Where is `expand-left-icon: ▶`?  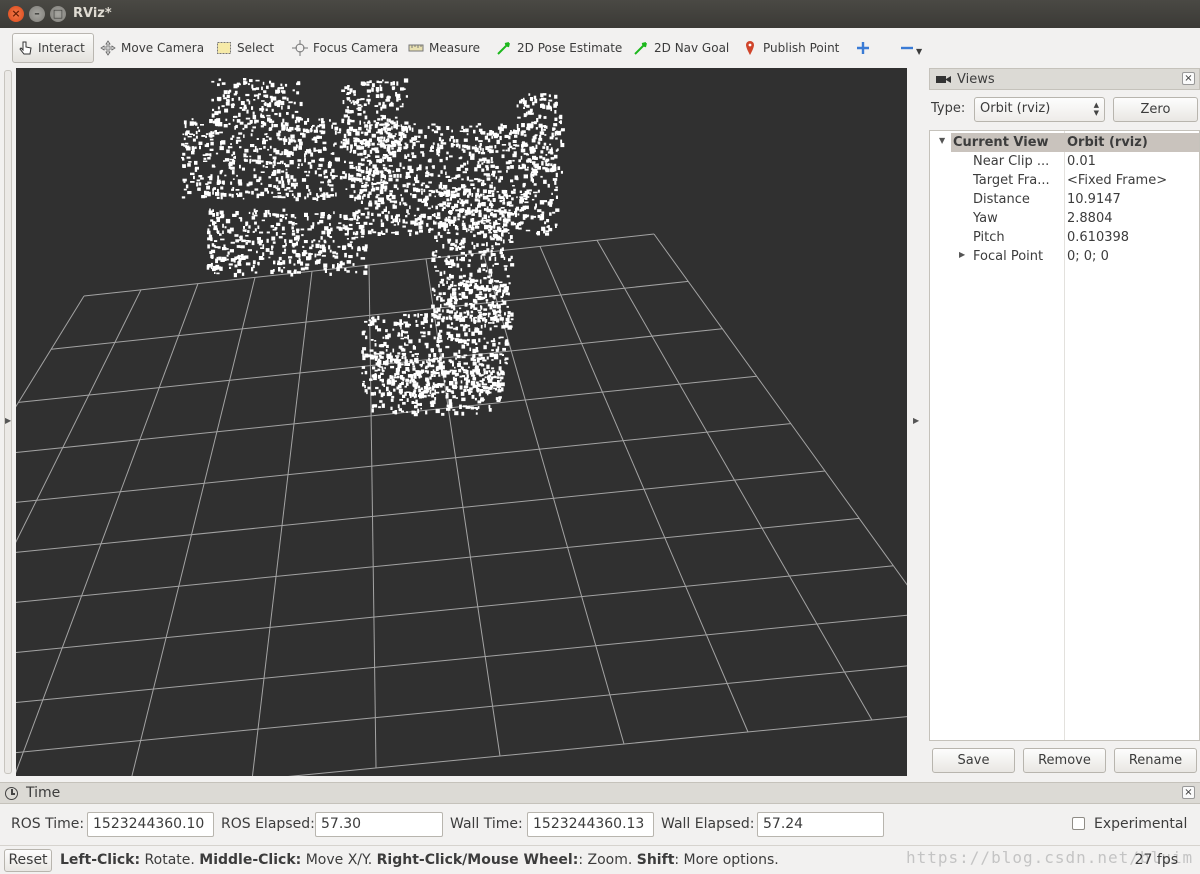
expand-left-icon: ▶ is located at coordinates (8, 420).